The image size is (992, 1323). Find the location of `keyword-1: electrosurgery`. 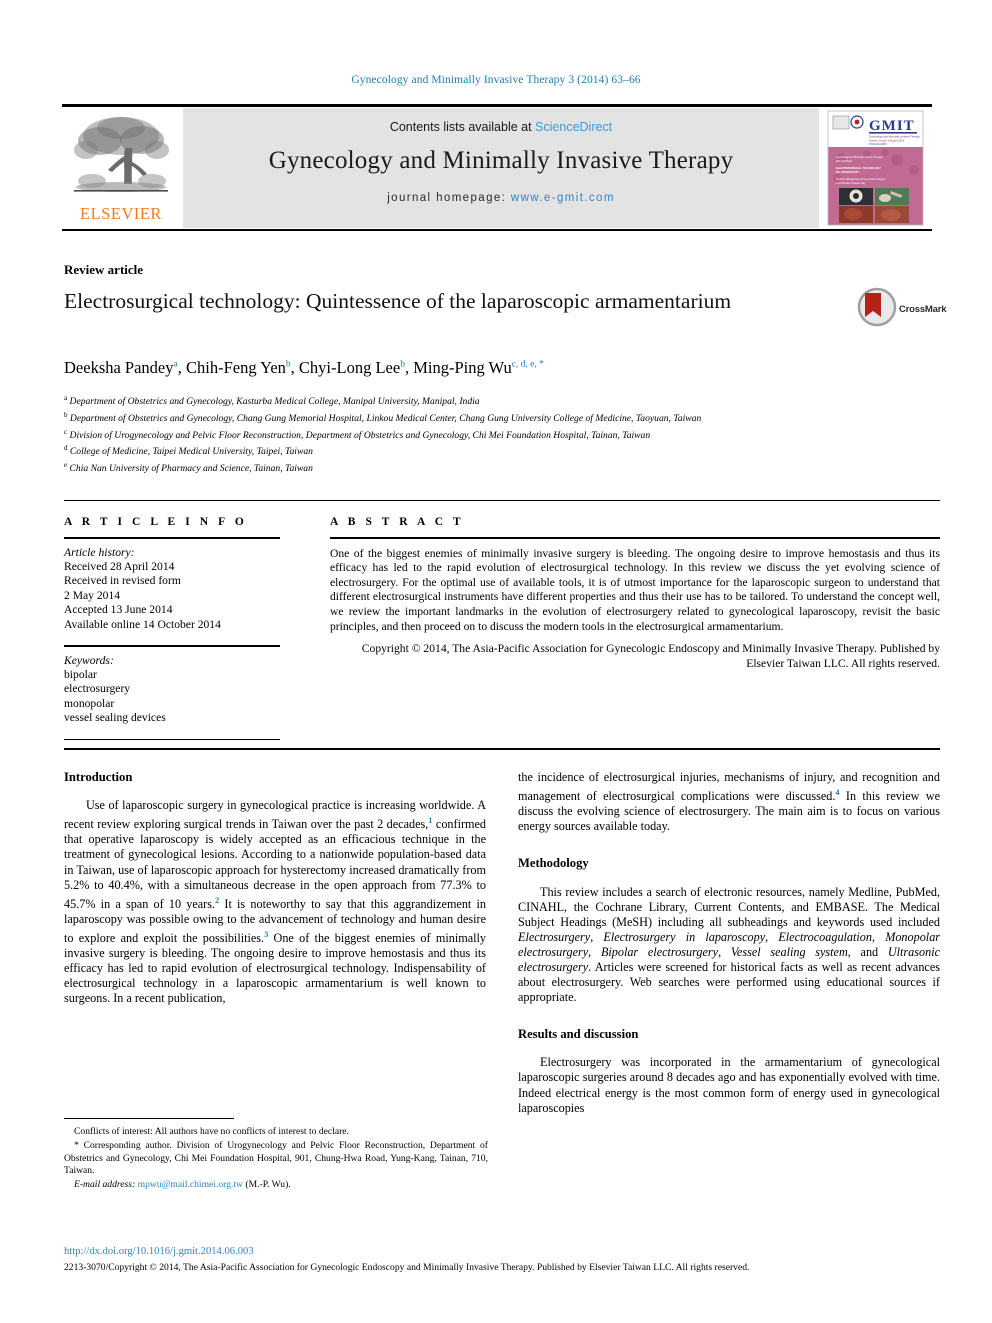

keyword-1: electrosurgery is located at coordinates (97, 689).